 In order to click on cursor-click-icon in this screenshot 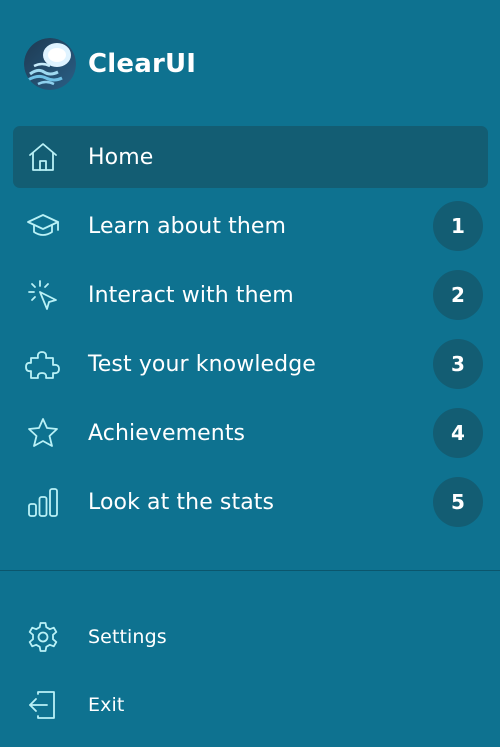, I will do `click(43, 295)`.